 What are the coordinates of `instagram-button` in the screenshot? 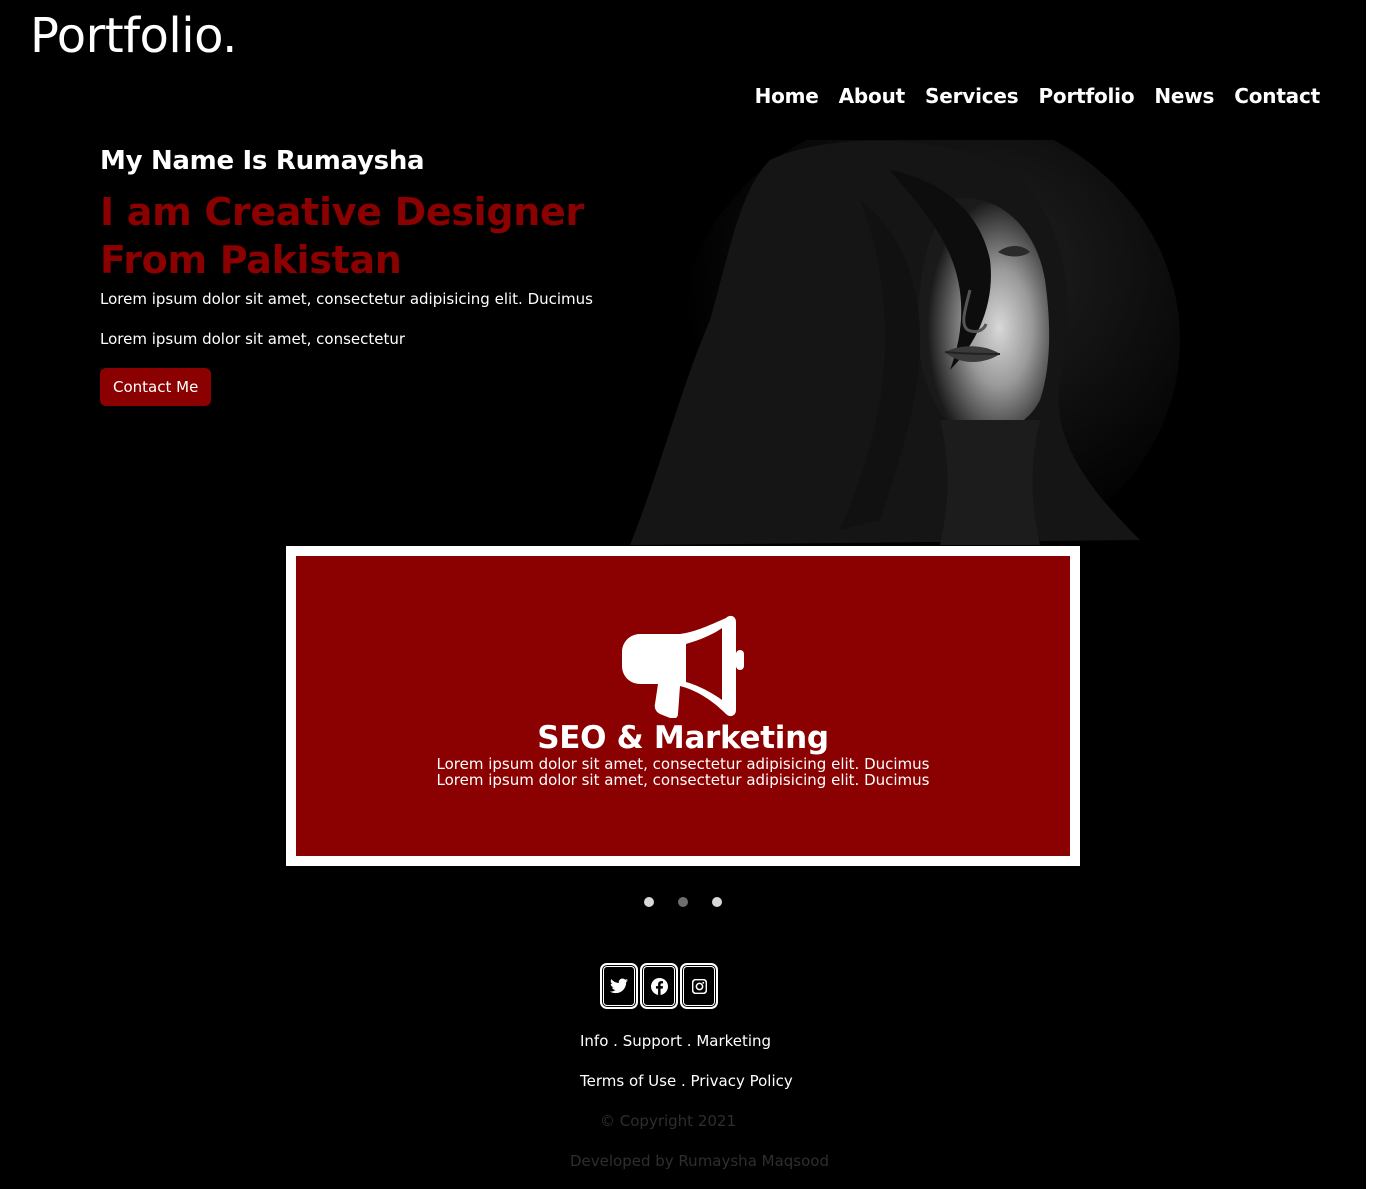 It's located at (699, 986).